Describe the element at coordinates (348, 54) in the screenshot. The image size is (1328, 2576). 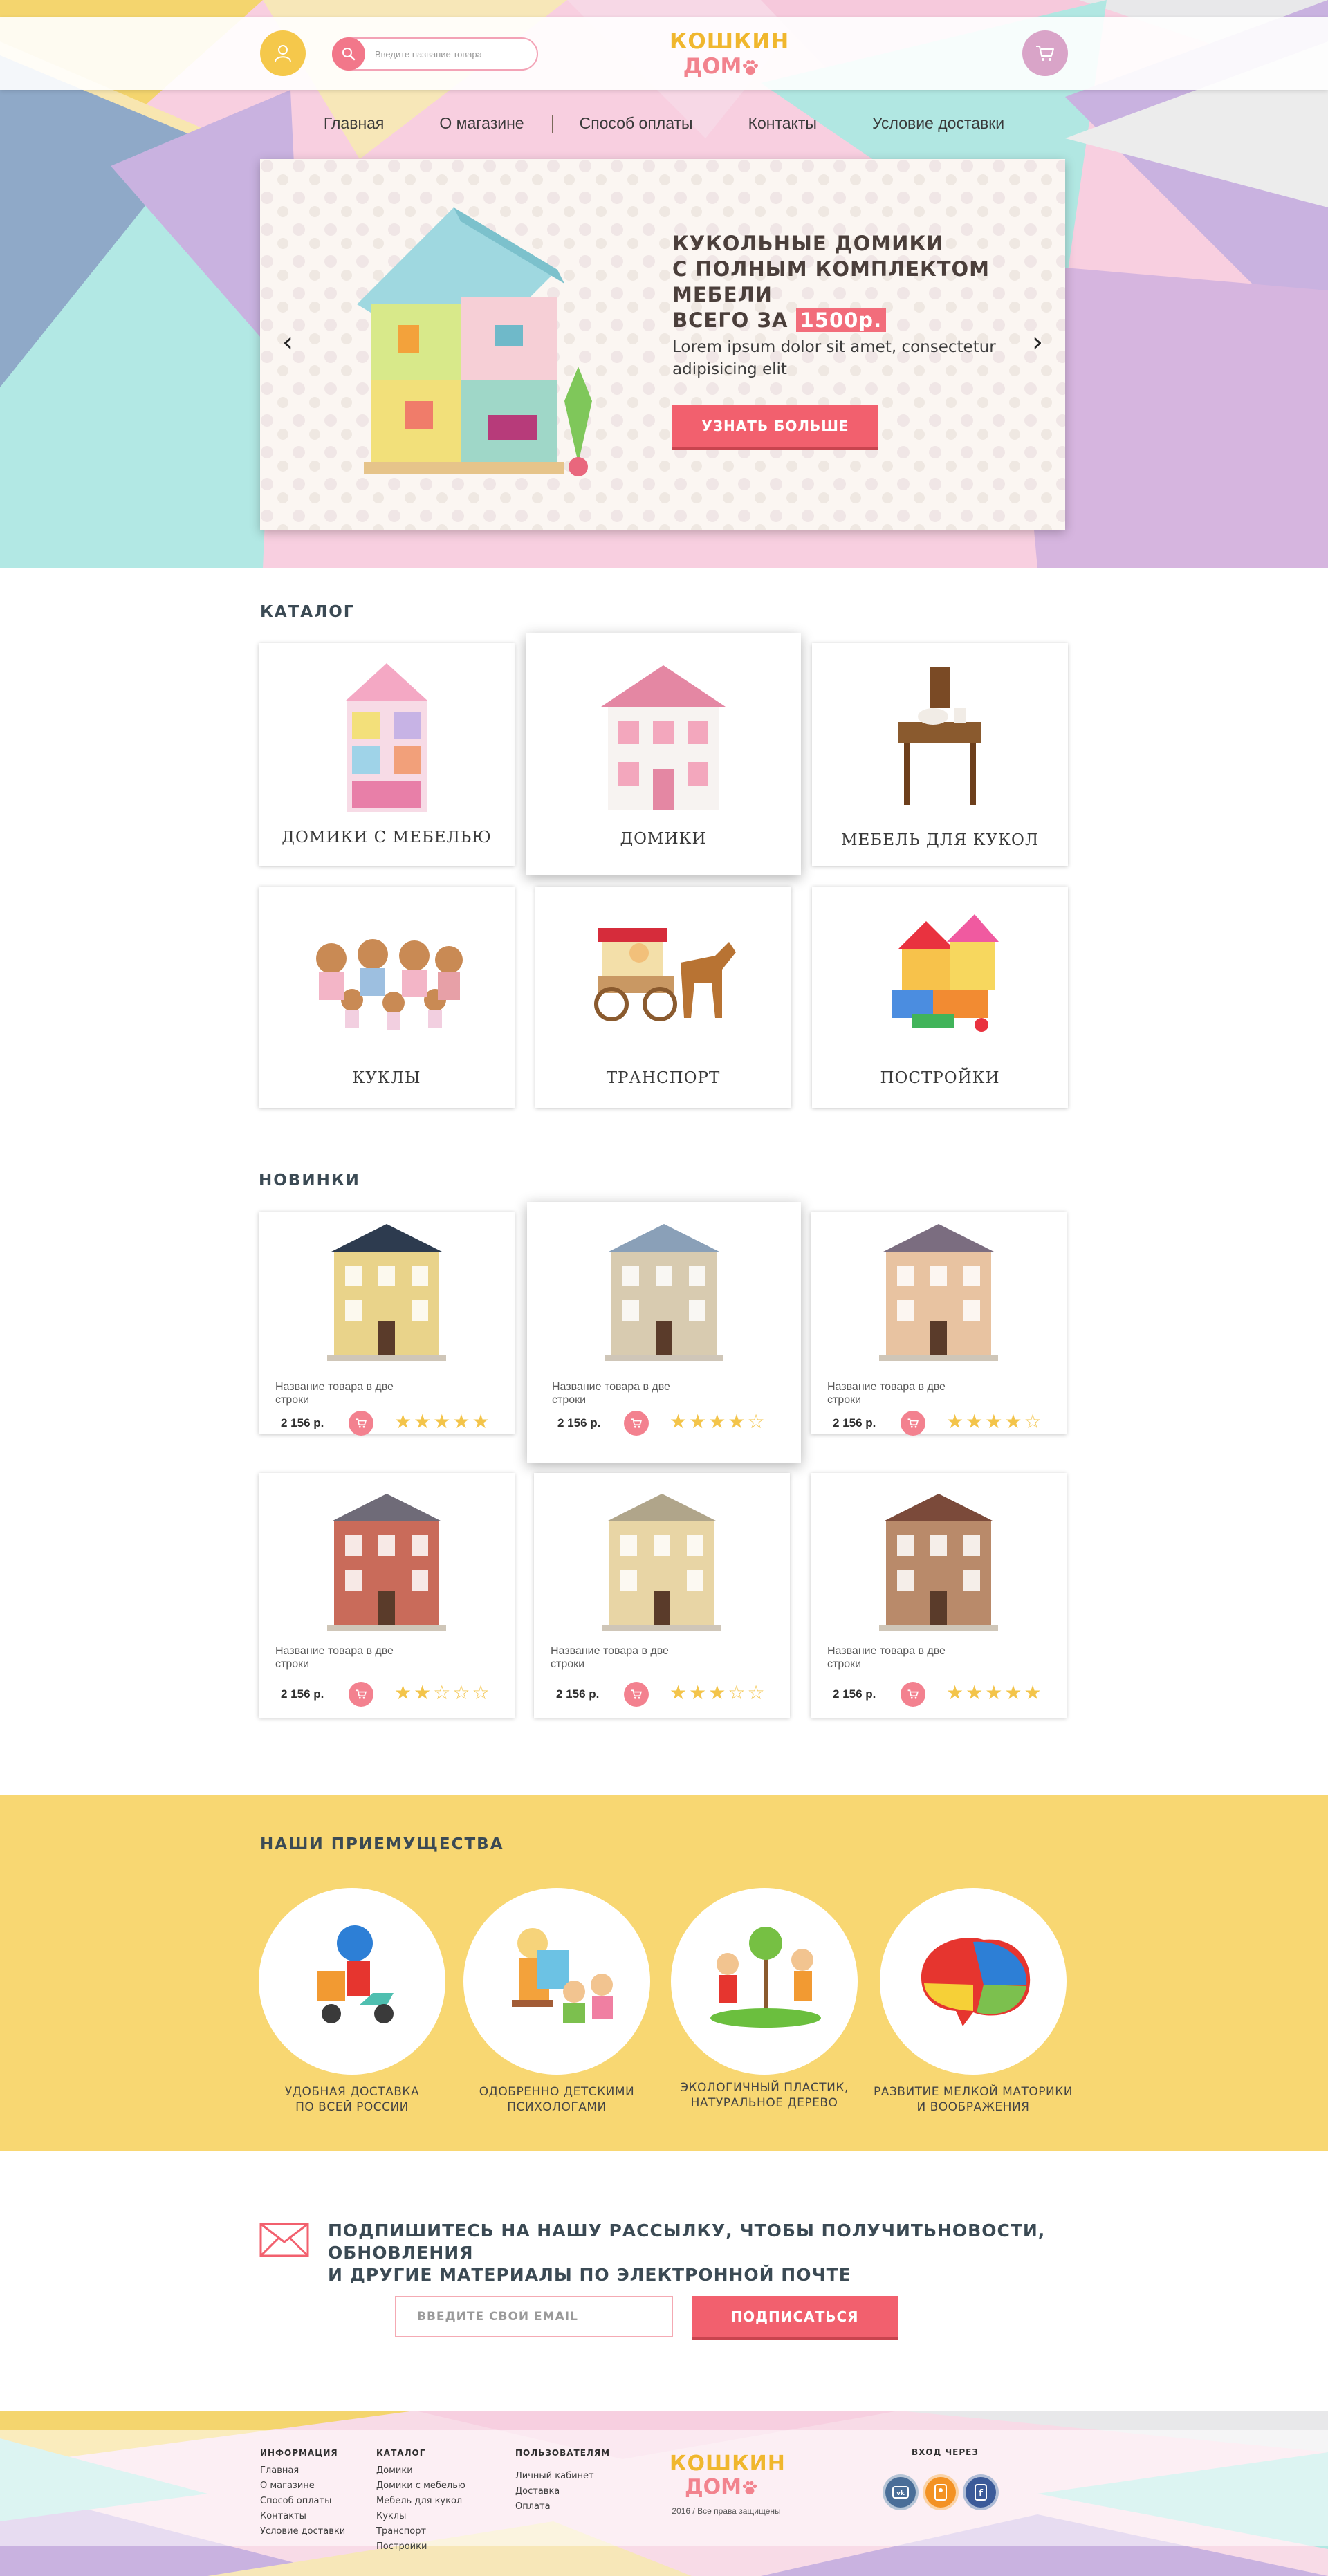
I see `search-button` at that location.